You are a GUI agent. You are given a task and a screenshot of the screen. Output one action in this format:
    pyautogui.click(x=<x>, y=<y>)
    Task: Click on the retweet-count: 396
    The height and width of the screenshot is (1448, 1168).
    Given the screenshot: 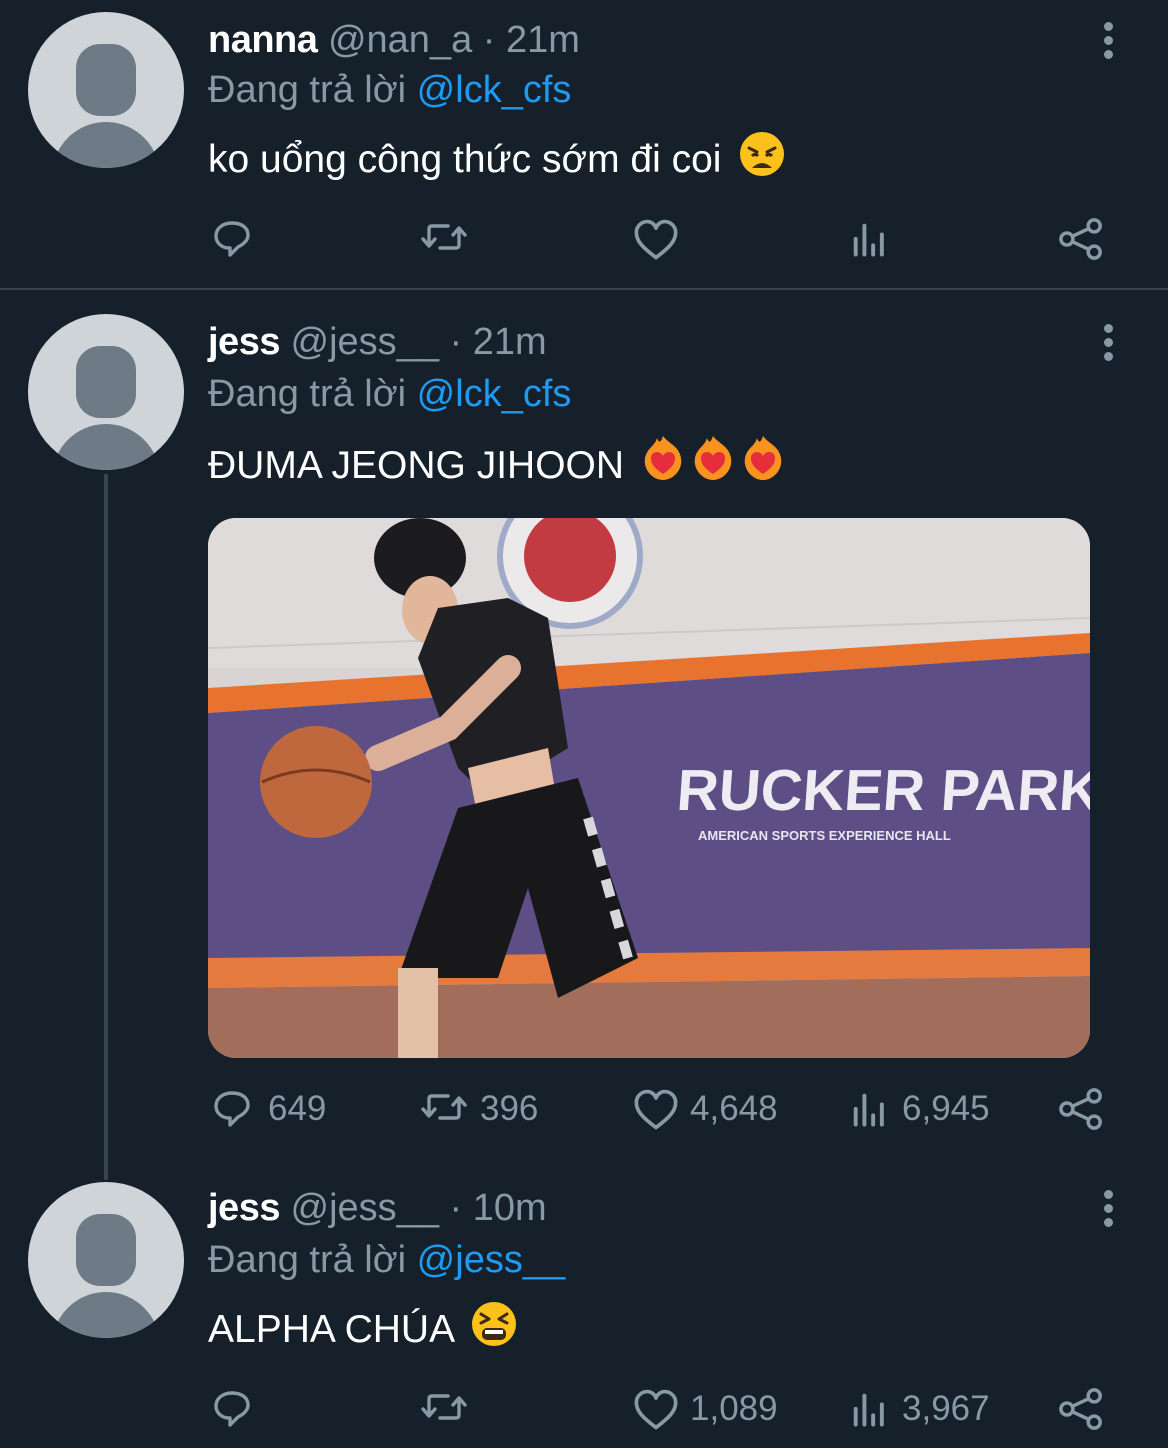 What is the action you would take?
    pyautogui.click(x=509, y=1108)
    